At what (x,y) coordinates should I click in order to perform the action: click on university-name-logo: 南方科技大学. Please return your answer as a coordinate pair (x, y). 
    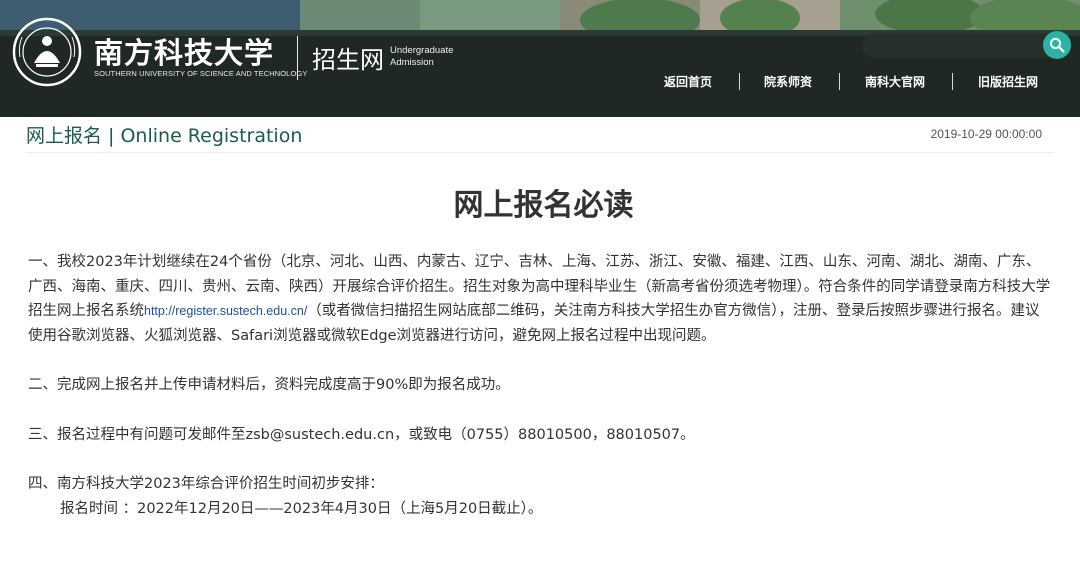
    Looking at the image, I should click on (194, 51).